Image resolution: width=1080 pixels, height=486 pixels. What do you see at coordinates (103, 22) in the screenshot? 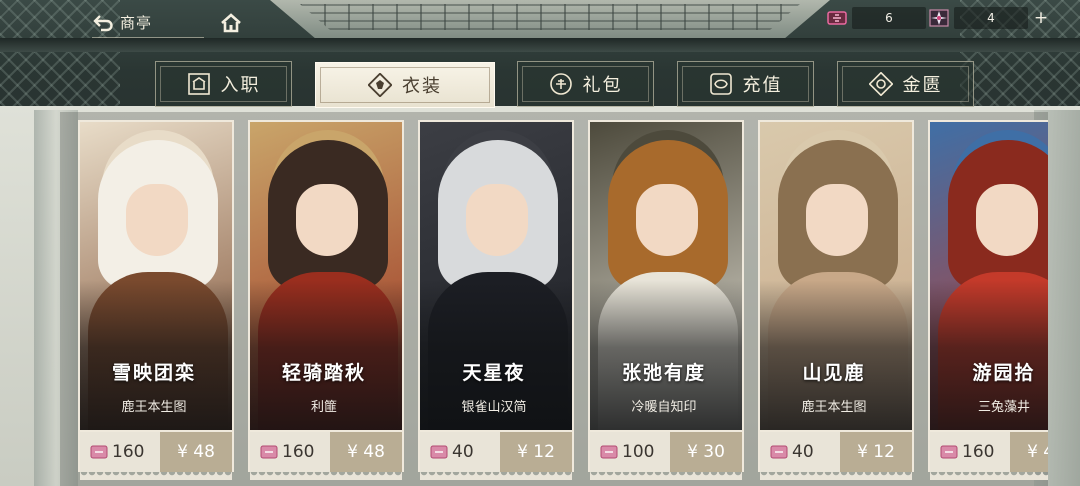
I see `back-arrow-icon` at bounding box center [103, 22].